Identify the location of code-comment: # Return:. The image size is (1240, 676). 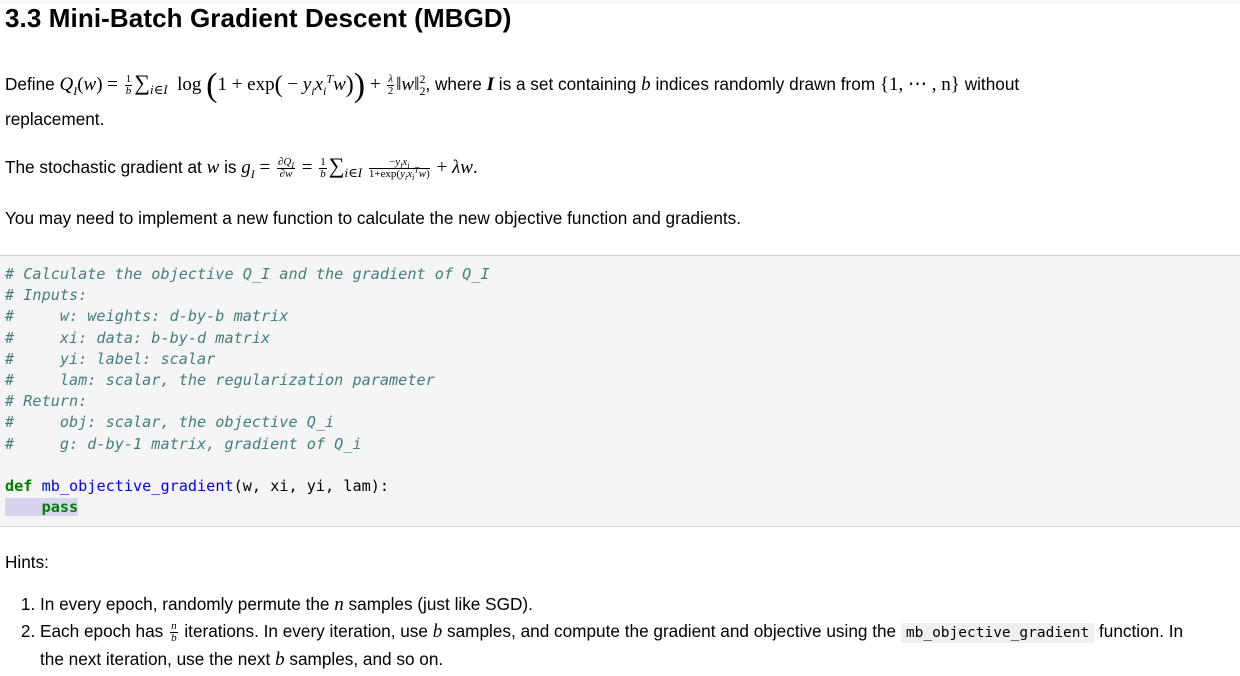
(46, 401).